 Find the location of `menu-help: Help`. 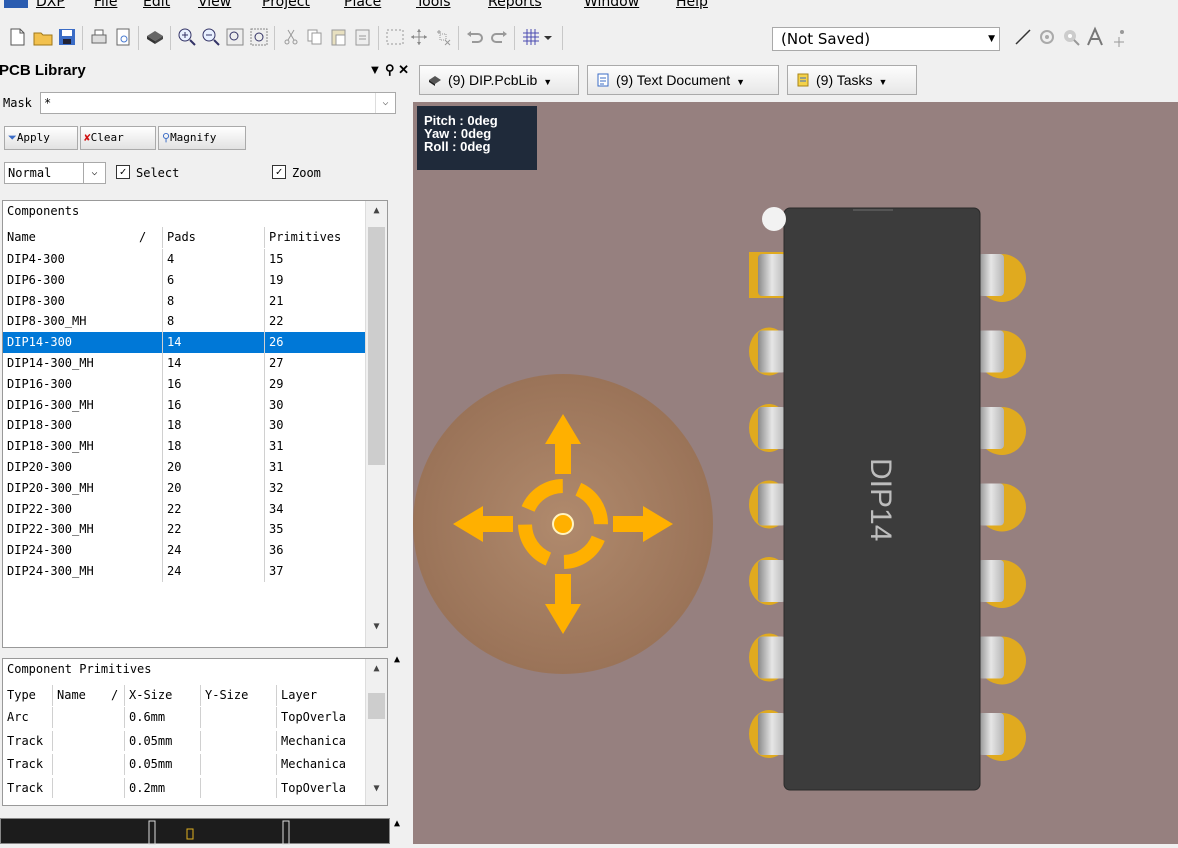

menu-help: Help is located at coordinates (692, 5).